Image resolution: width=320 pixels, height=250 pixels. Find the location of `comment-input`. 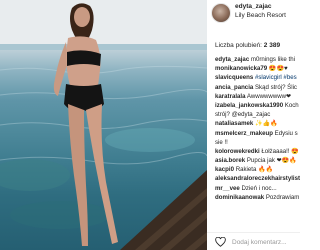

comment-input is located at coordinates (265, 242).